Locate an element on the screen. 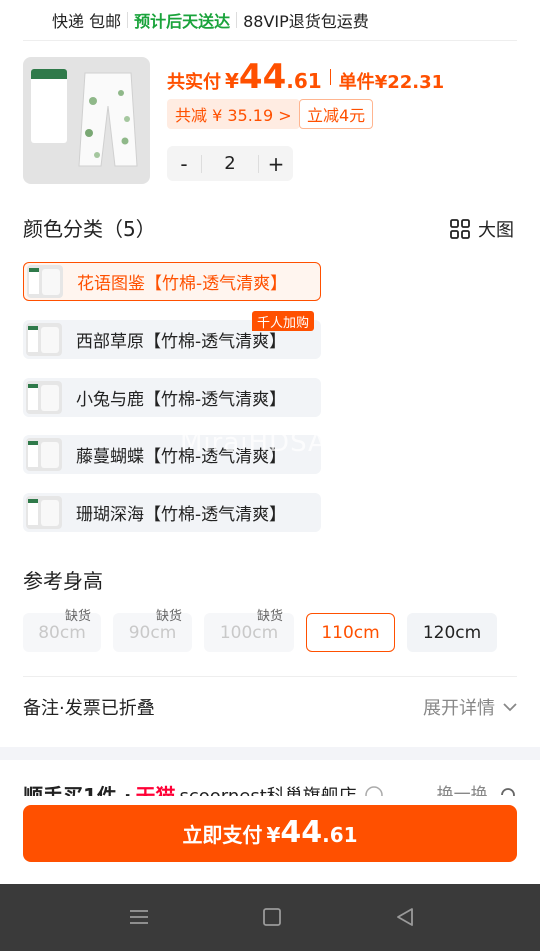 Image resolution: width=540 pixels, height=951 pixels. shipping-info-row: 快递 包邮 预计后天送达 88VIP退货包运费 is located at coordinates (270, 20).